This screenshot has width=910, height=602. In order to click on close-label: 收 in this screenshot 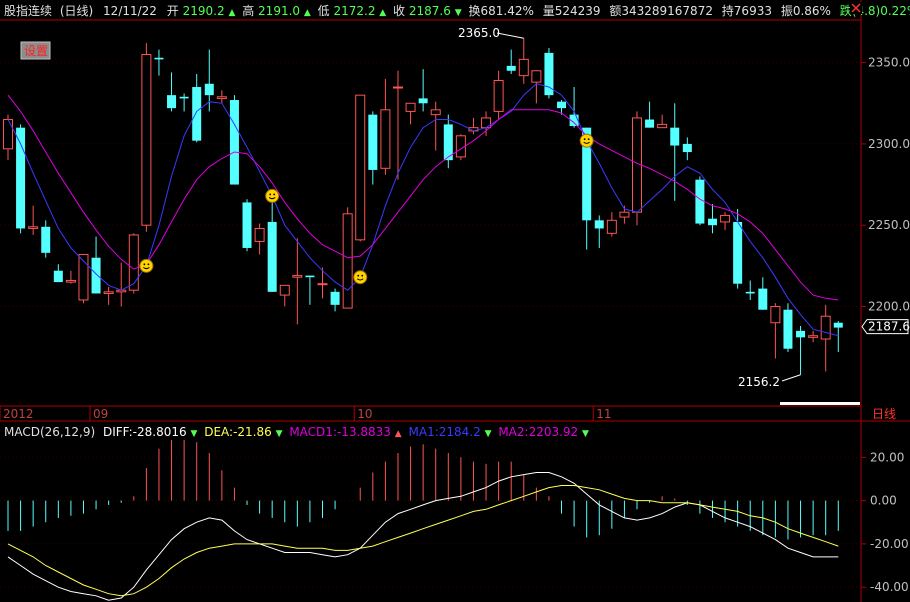, I will do `click(399, 11)`.